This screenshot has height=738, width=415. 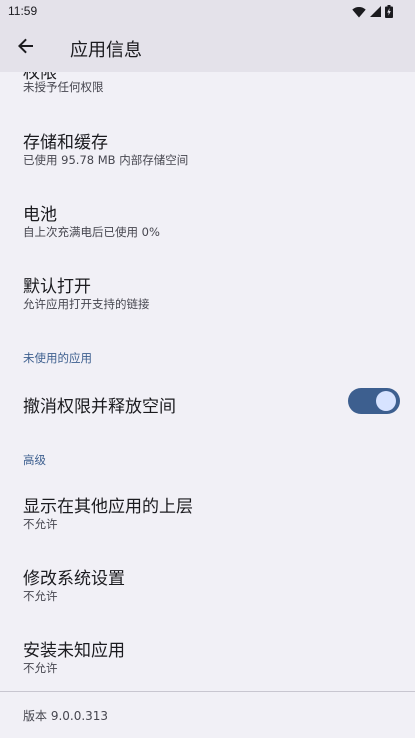 What do you see at coordinates (57, 358) in the screenshot?
I see `unused-apps-category: 未使用的应用` at bounding box center [57, 358].